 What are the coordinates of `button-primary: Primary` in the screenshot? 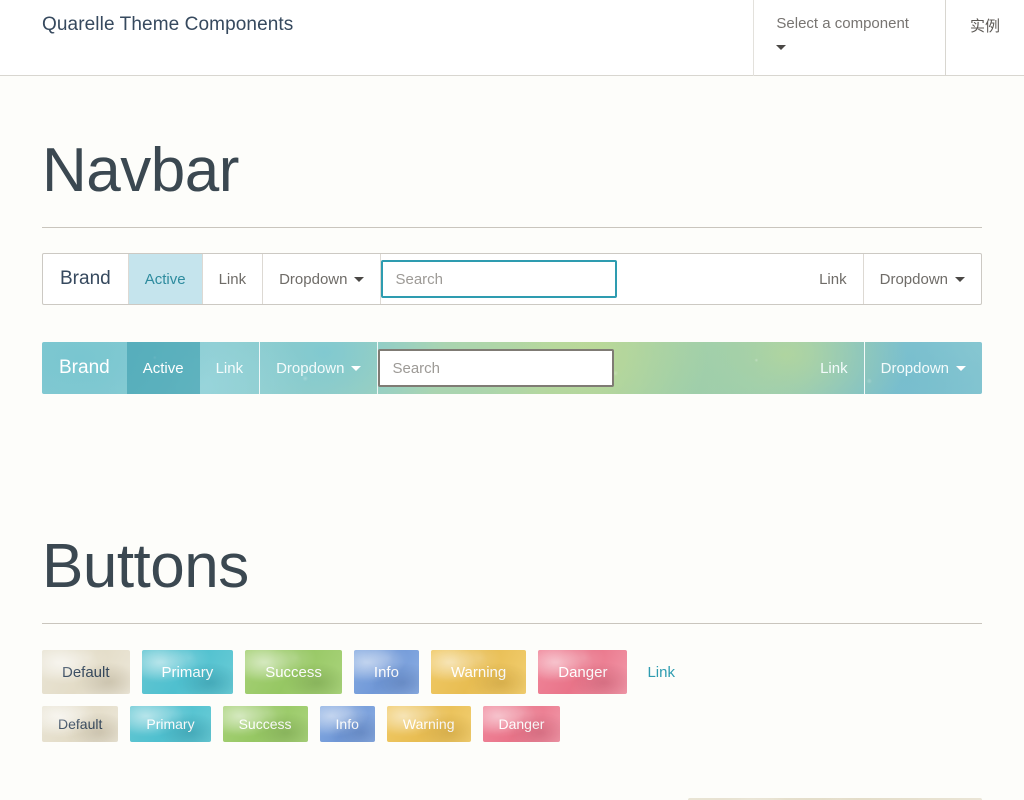 It's located at (187, 672).